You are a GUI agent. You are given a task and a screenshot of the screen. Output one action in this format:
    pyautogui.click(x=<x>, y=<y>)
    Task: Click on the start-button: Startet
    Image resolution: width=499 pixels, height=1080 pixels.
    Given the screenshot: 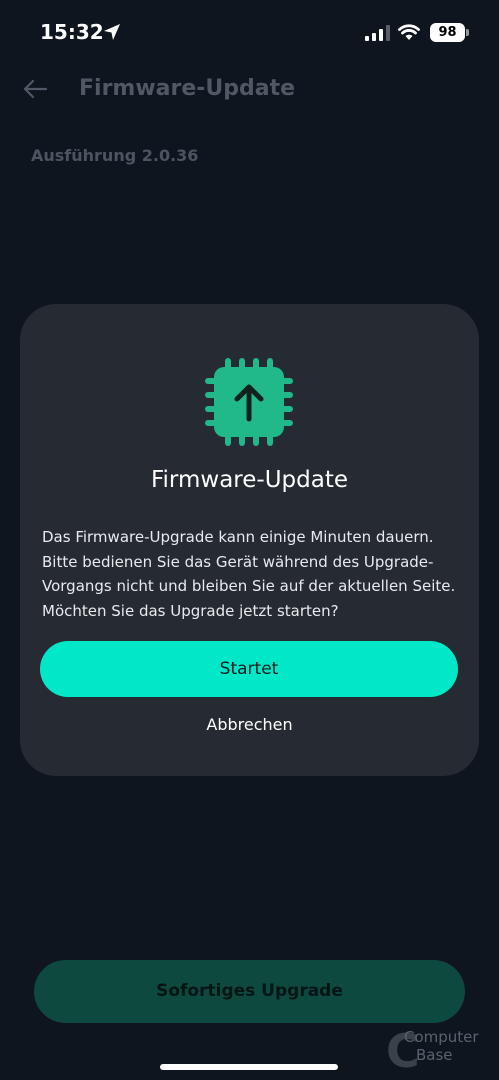 What is the action you would take?
    pyautogui.click(x=249, y=669)
    